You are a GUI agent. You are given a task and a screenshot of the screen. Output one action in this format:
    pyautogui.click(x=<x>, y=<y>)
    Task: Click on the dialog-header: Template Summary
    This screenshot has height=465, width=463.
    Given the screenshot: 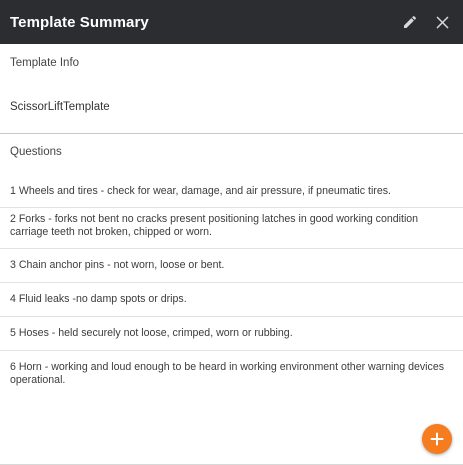 What is the action you would take?
    pyautogui.click(x=231, y=22)
    